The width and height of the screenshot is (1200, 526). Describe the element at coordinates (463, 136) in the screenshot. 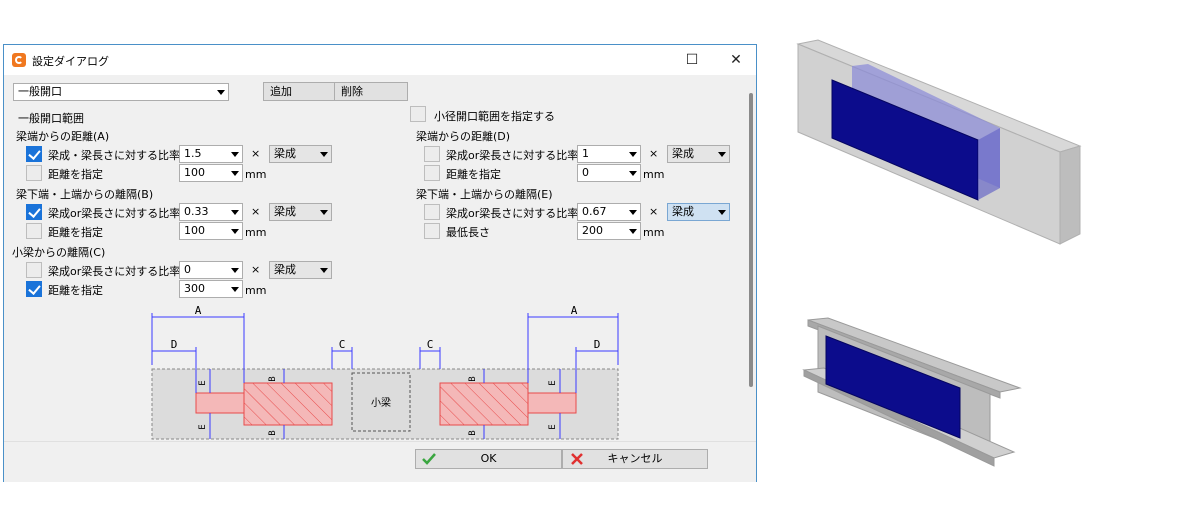

I see `group-d-title: 梁端からの距離(D)` at that location.